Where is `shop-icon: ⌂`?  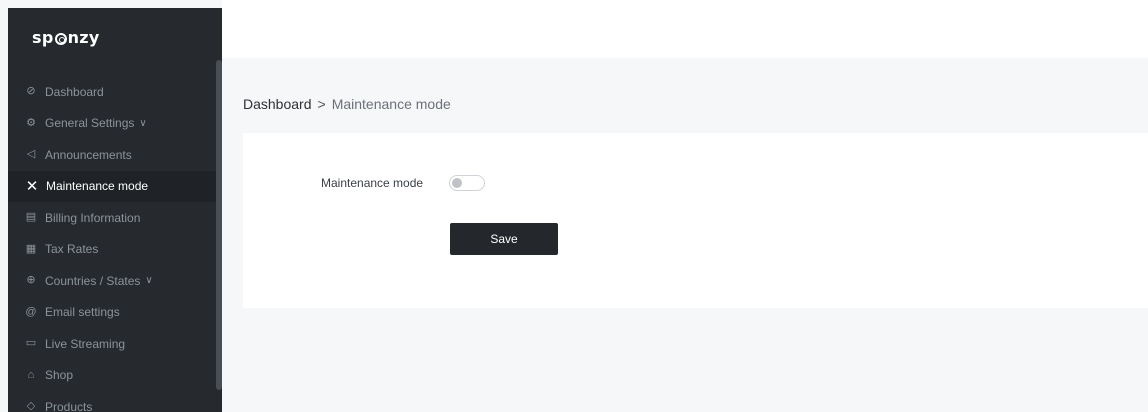
shop-icon: ⌂ is located at coordinates (31, 374).